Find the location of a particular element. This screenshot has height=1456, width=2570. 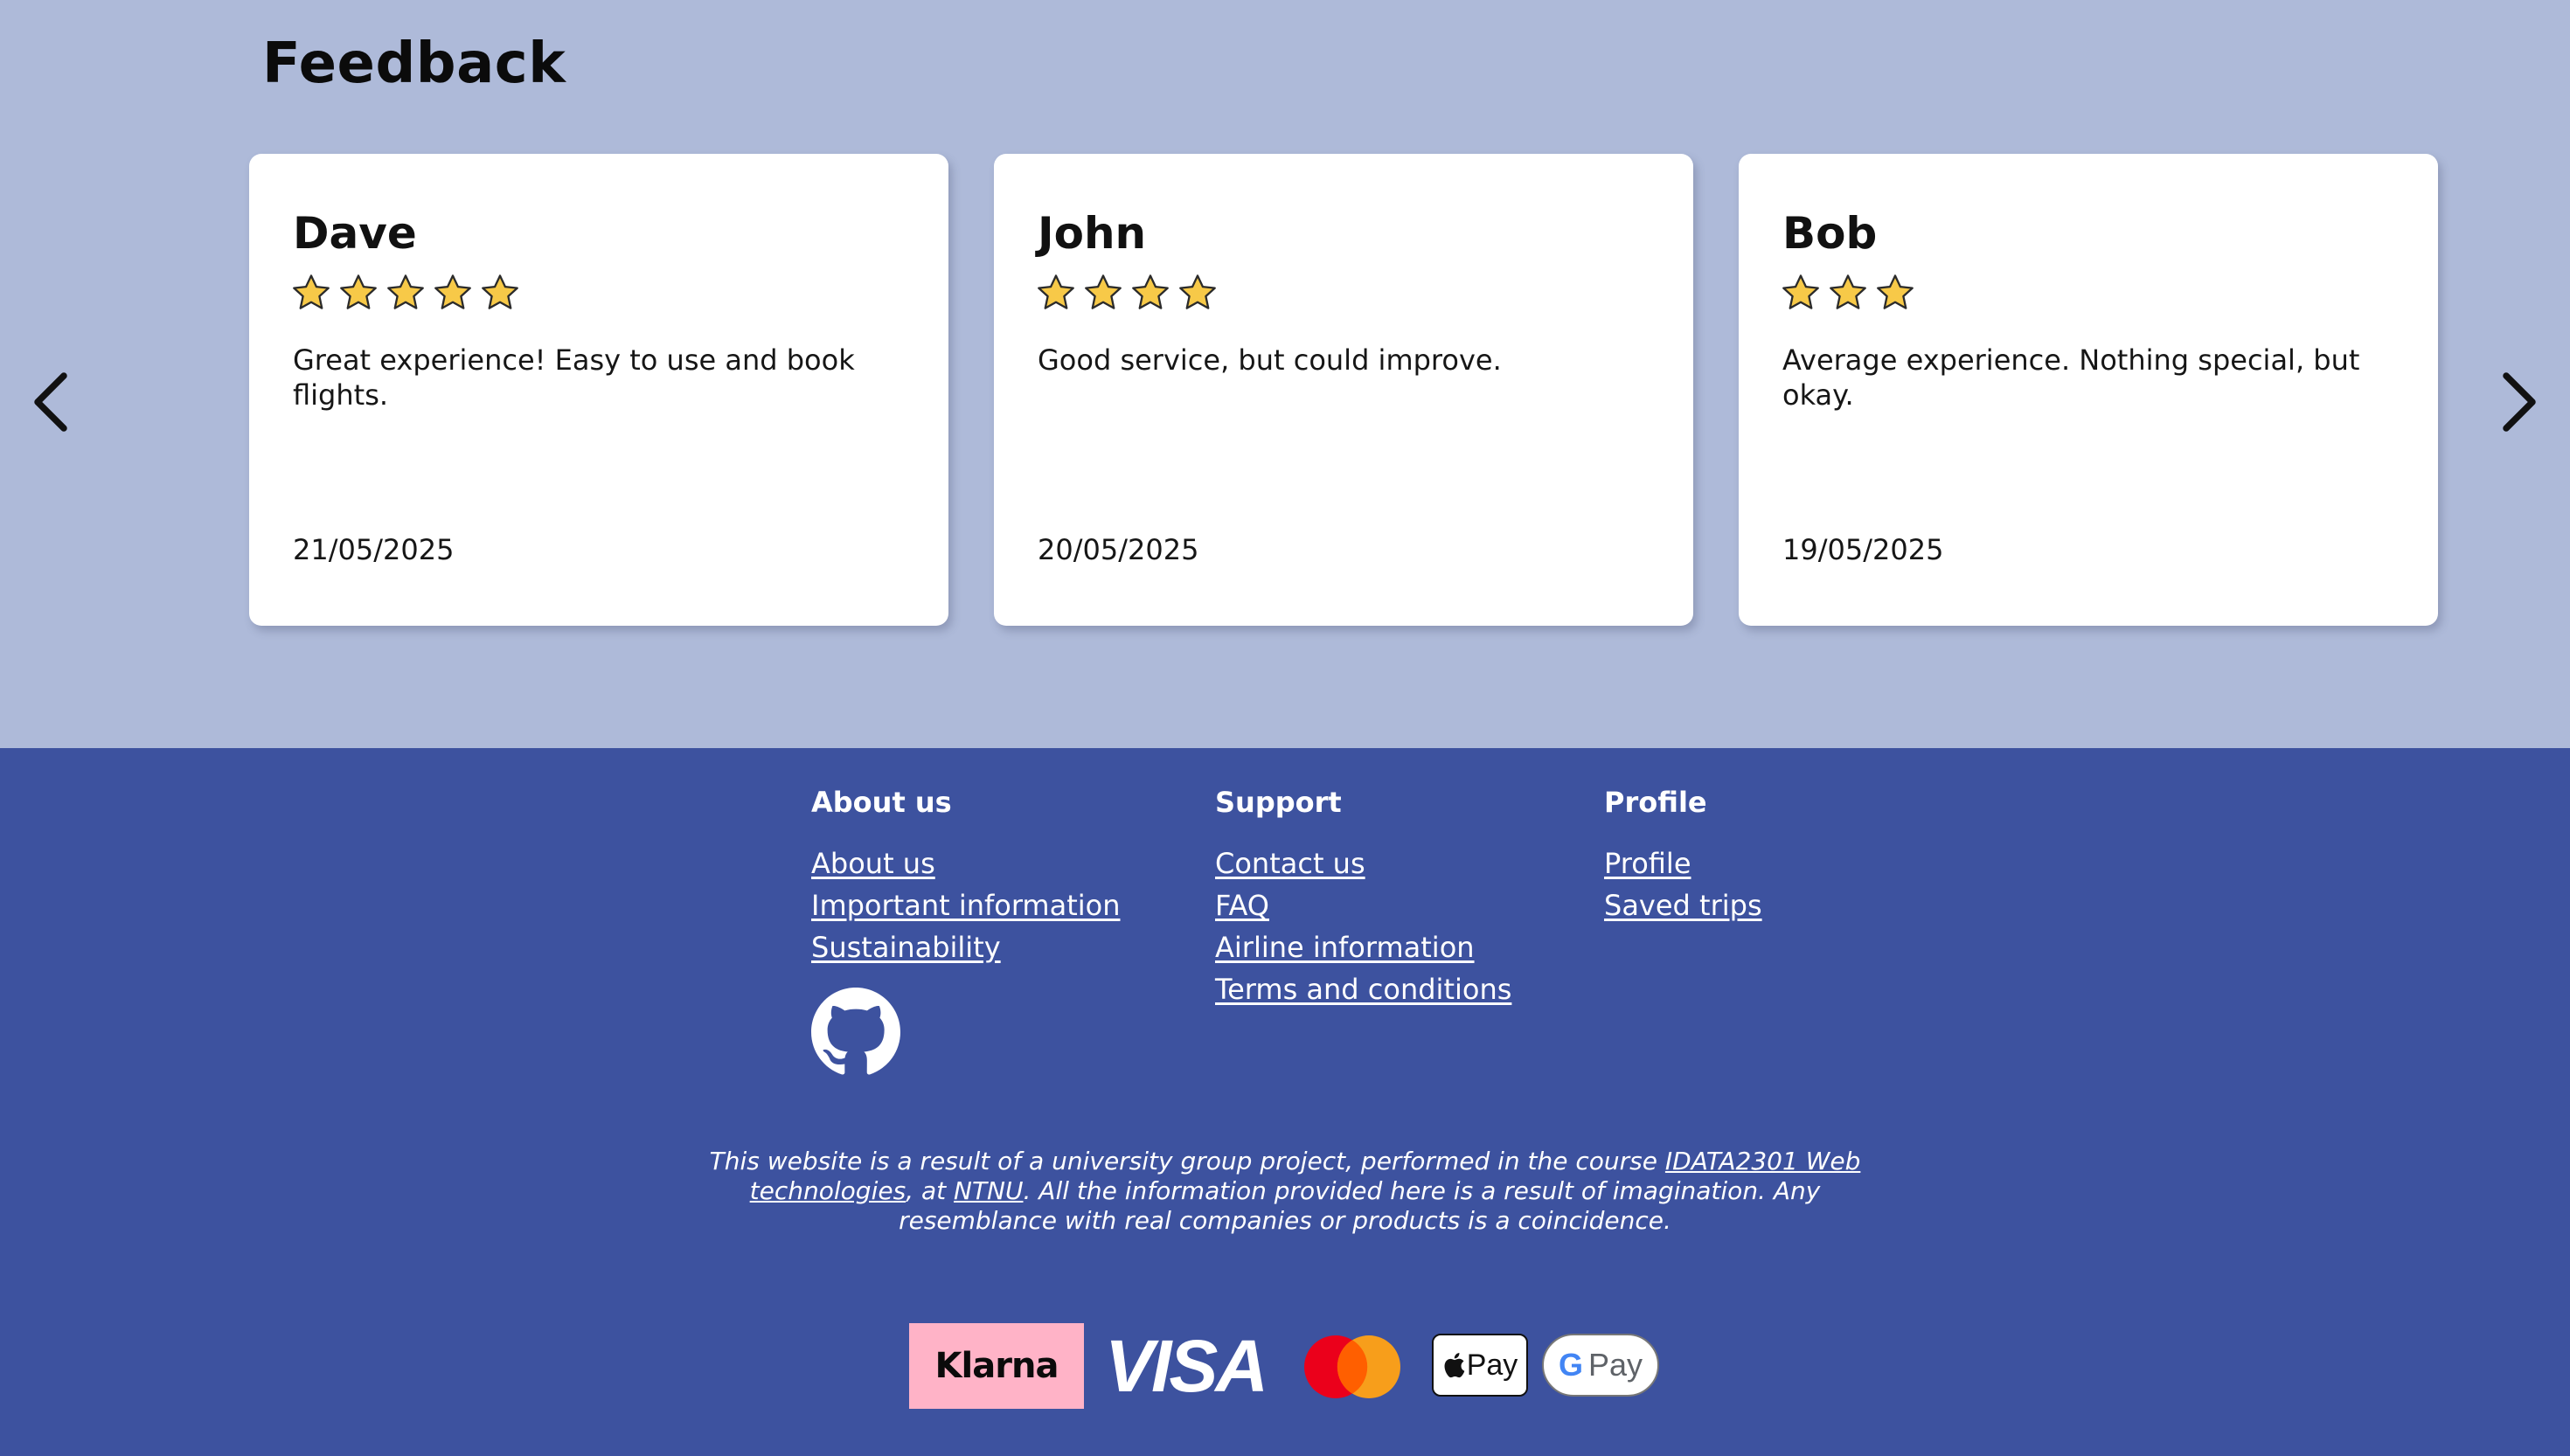

review-text: Good service, but could improve. is located at coordinates (1270, 360).